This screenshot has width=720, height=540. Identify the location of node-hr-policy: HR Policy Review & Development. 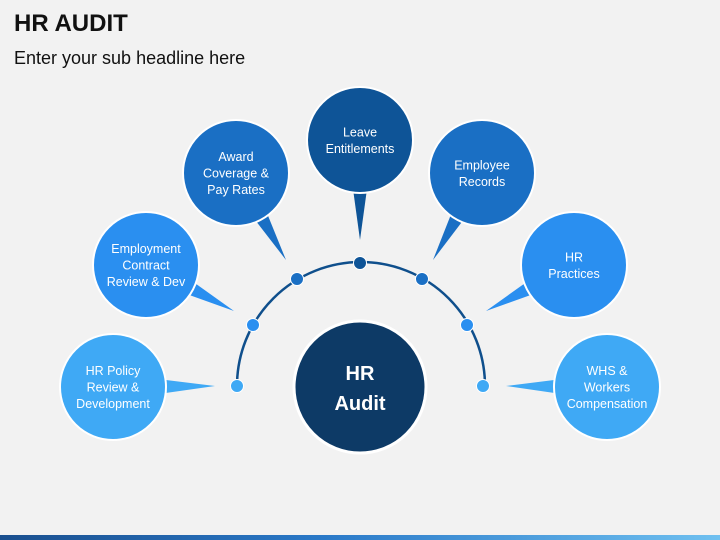
(151, 387).